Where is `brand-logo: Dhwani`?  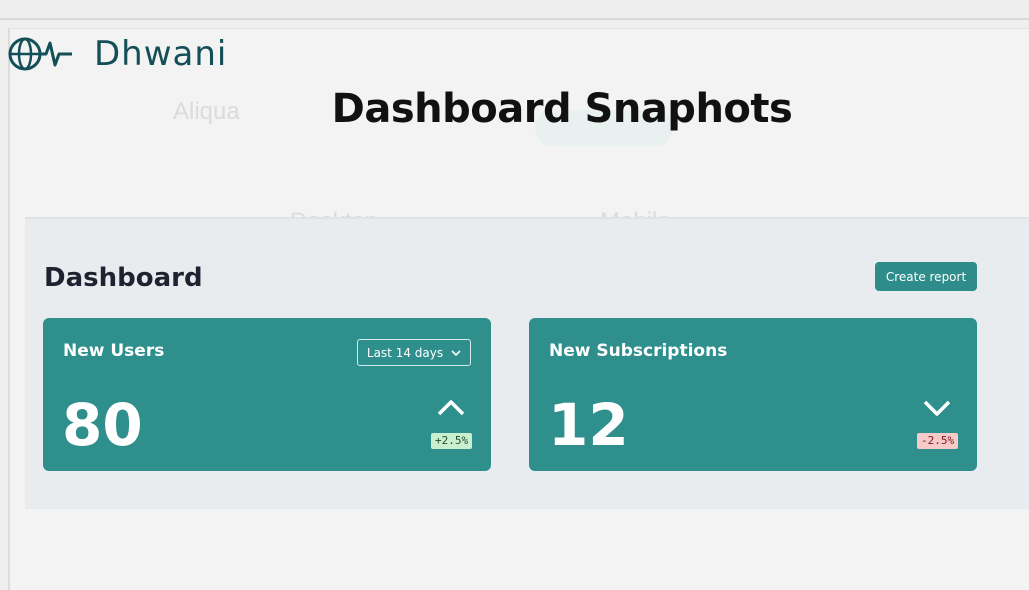 brand-logo: Dhwani is located at coordinates (117, 54).